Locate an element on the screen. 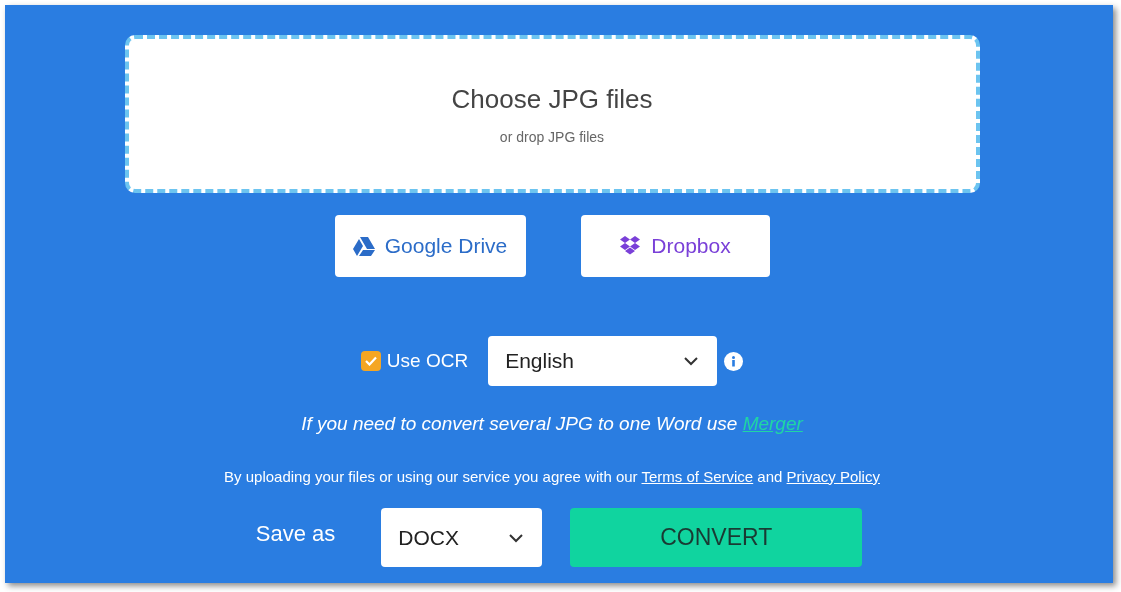  check-icon is located at coordinates (370, 361).